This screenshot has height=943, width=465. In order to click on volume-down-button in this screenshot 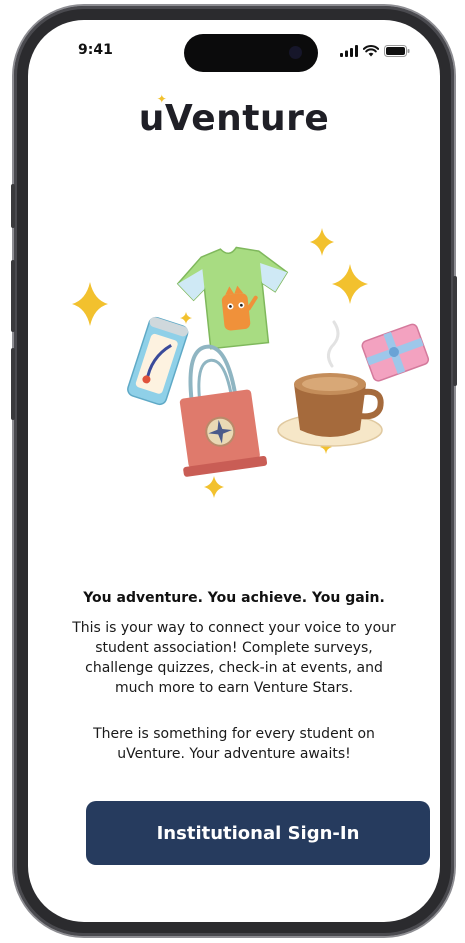, I will do `click(13, 384)`.